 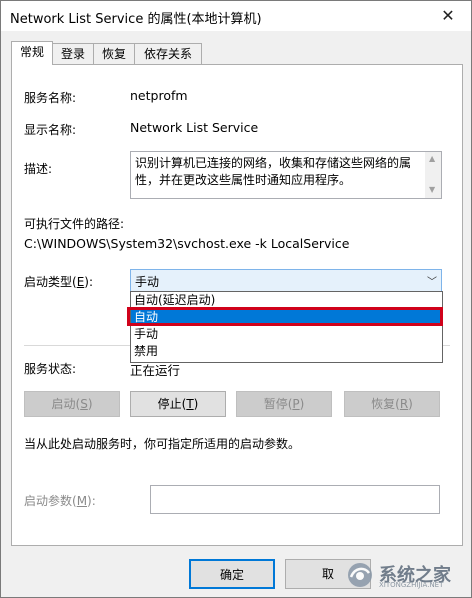 I want to click on display-name-label: 显示名称:, so click(x=50, y=130).